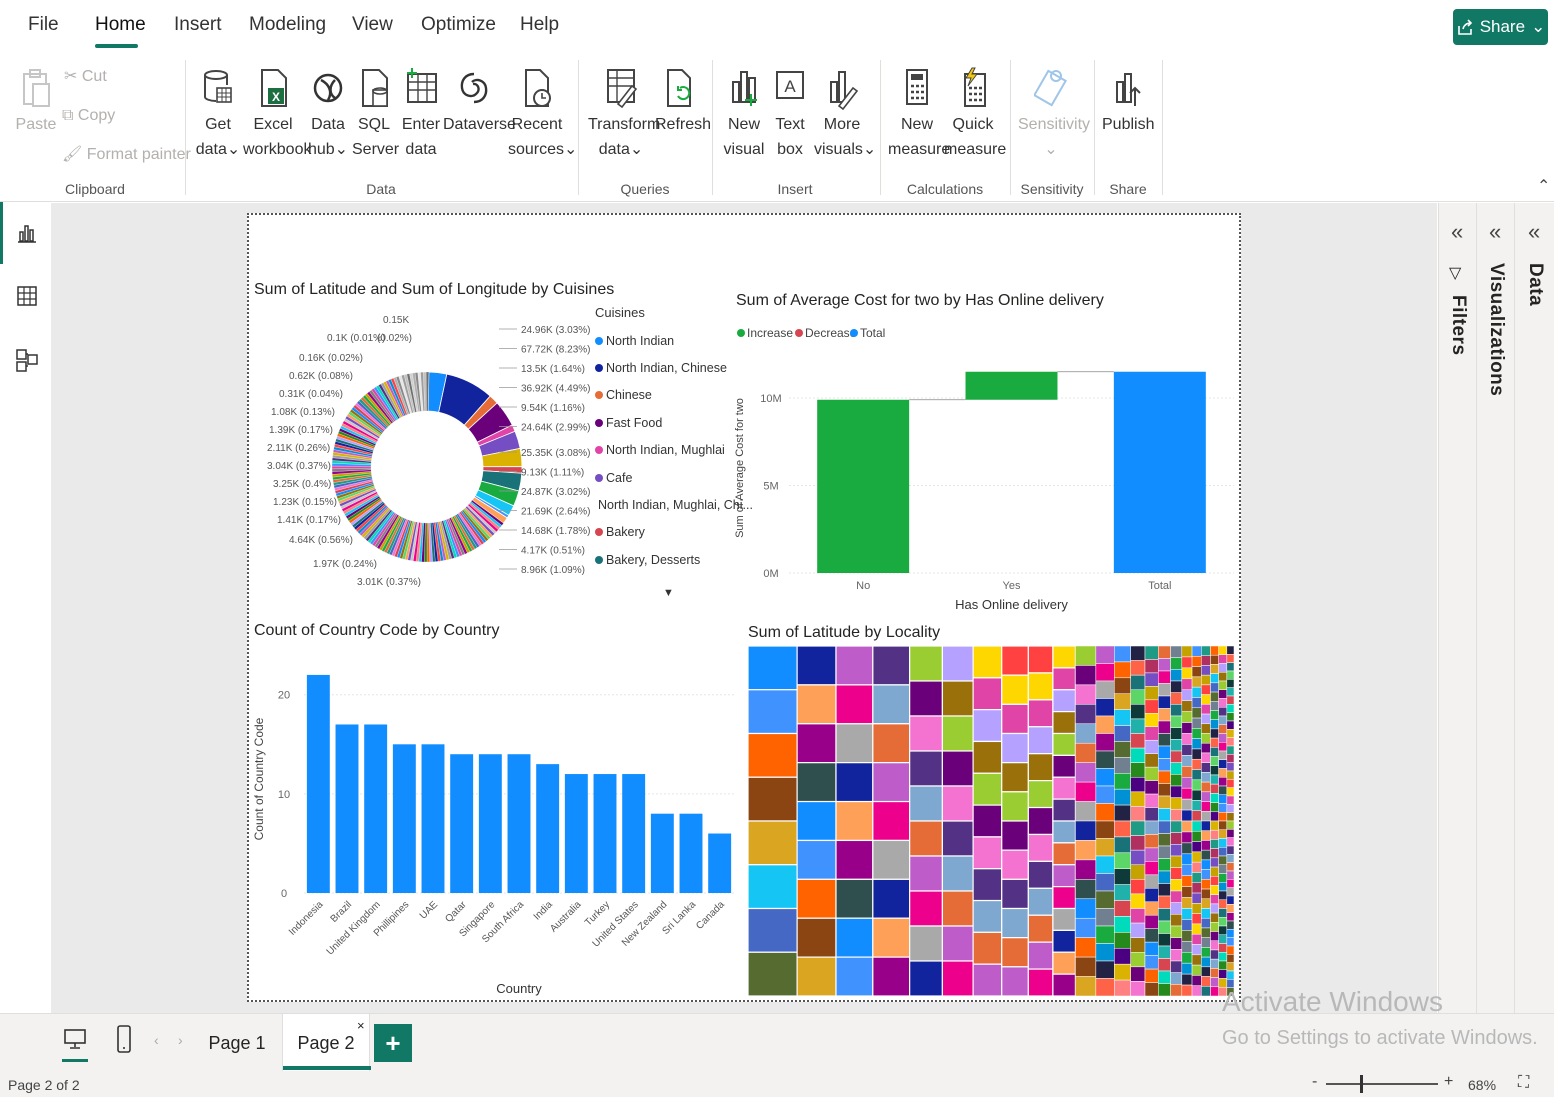  Describe the element at coordinates (670, 450) in the screenshot. I see `legend-item: North Indian, Mughlai` at that location.